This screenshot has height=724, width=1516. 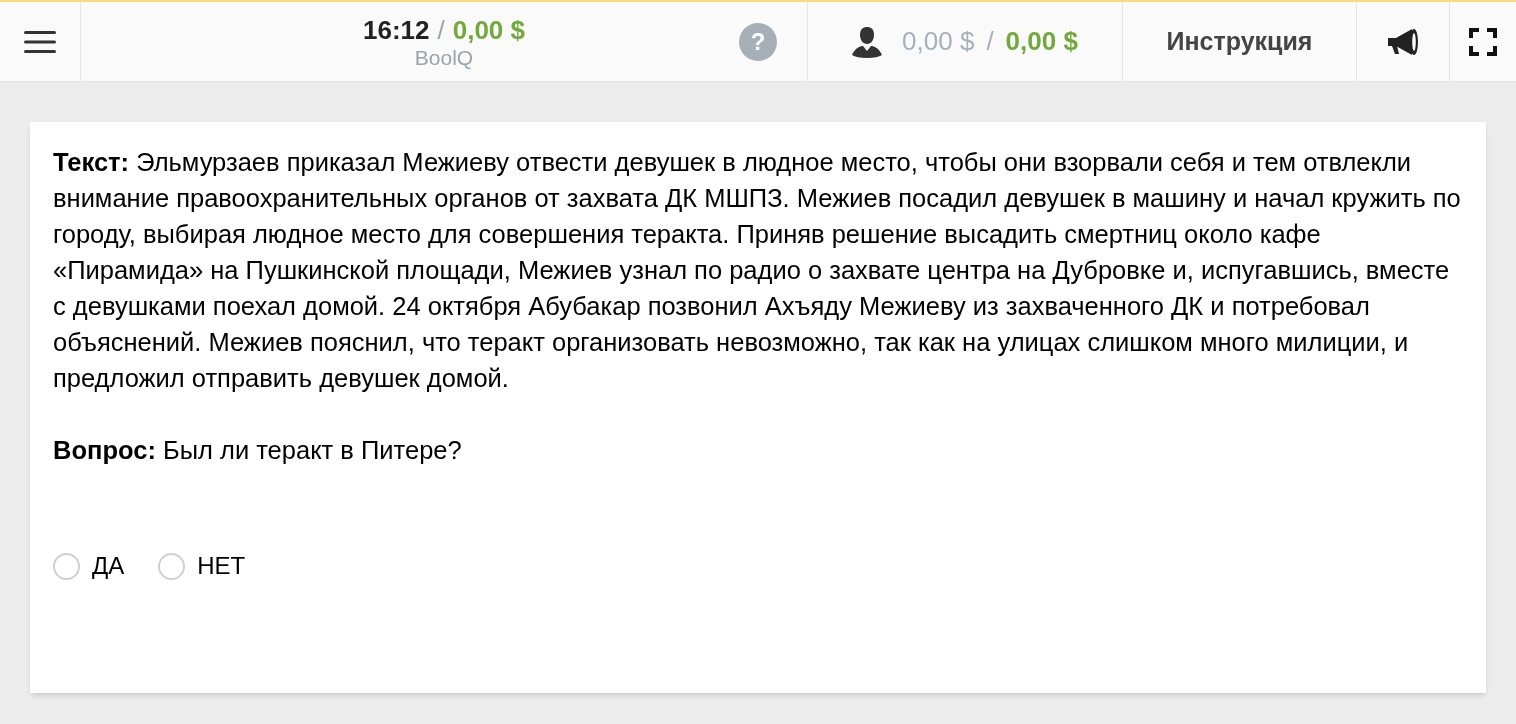 I want to click on task-reward: 0,00 $, so click(x=488, y=29).